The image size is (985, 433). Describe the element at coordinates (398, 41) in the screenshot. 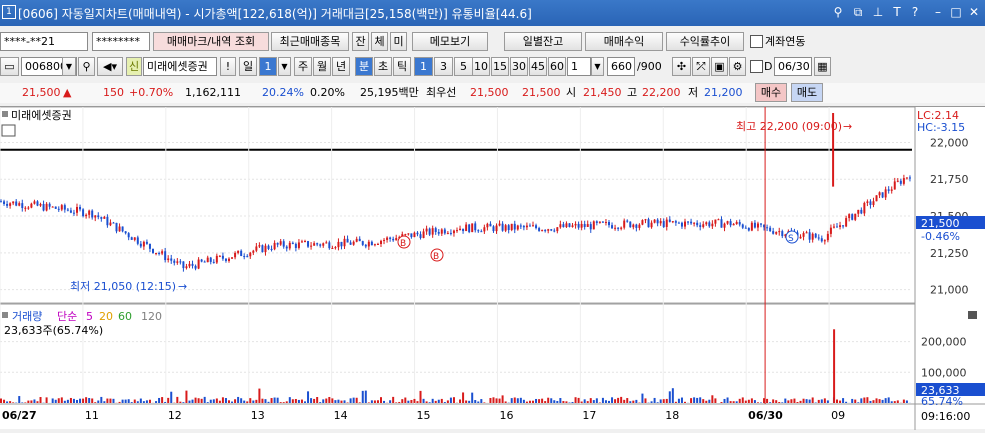

I see `tab-mi: 미` at that location.